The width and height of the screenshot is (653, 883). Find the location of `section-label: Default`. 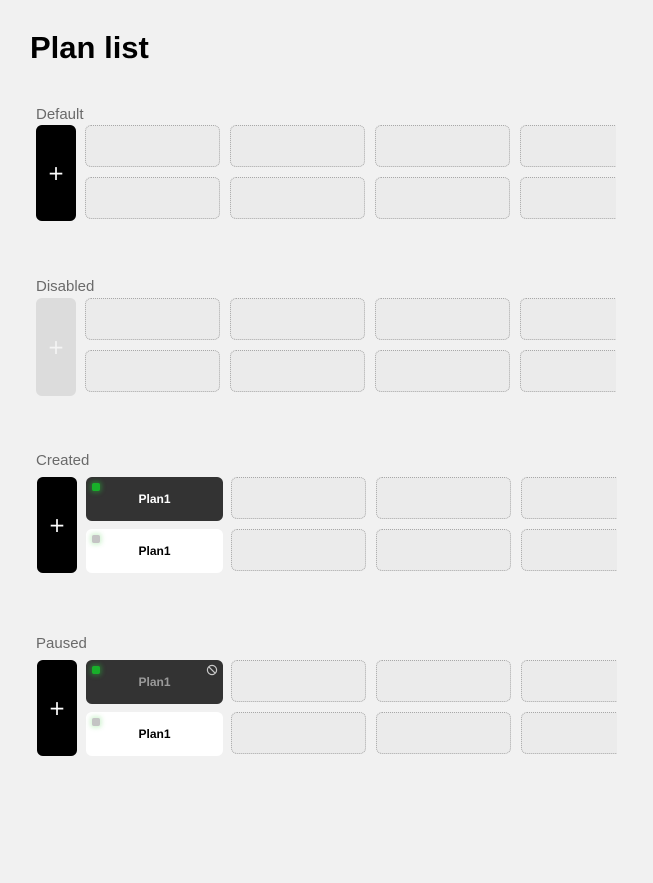

section-label: Default is located at coordinates (60, 114).